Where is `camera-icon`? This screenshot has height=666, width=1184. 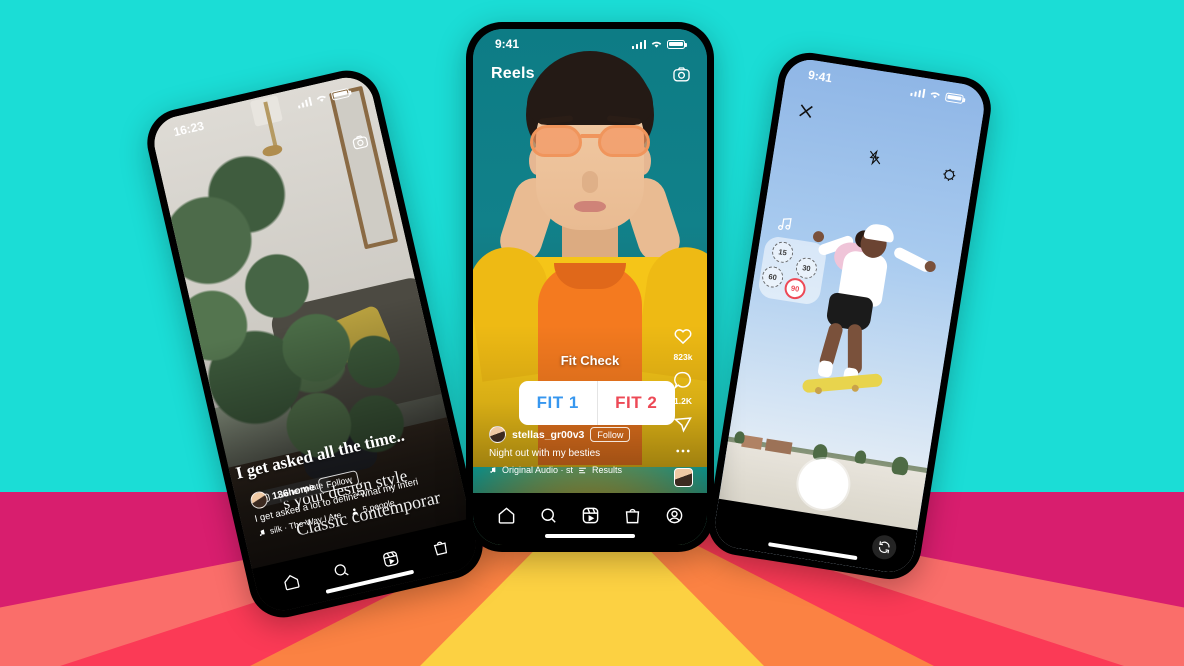 camera-icon is located at coordinates (681, 74).